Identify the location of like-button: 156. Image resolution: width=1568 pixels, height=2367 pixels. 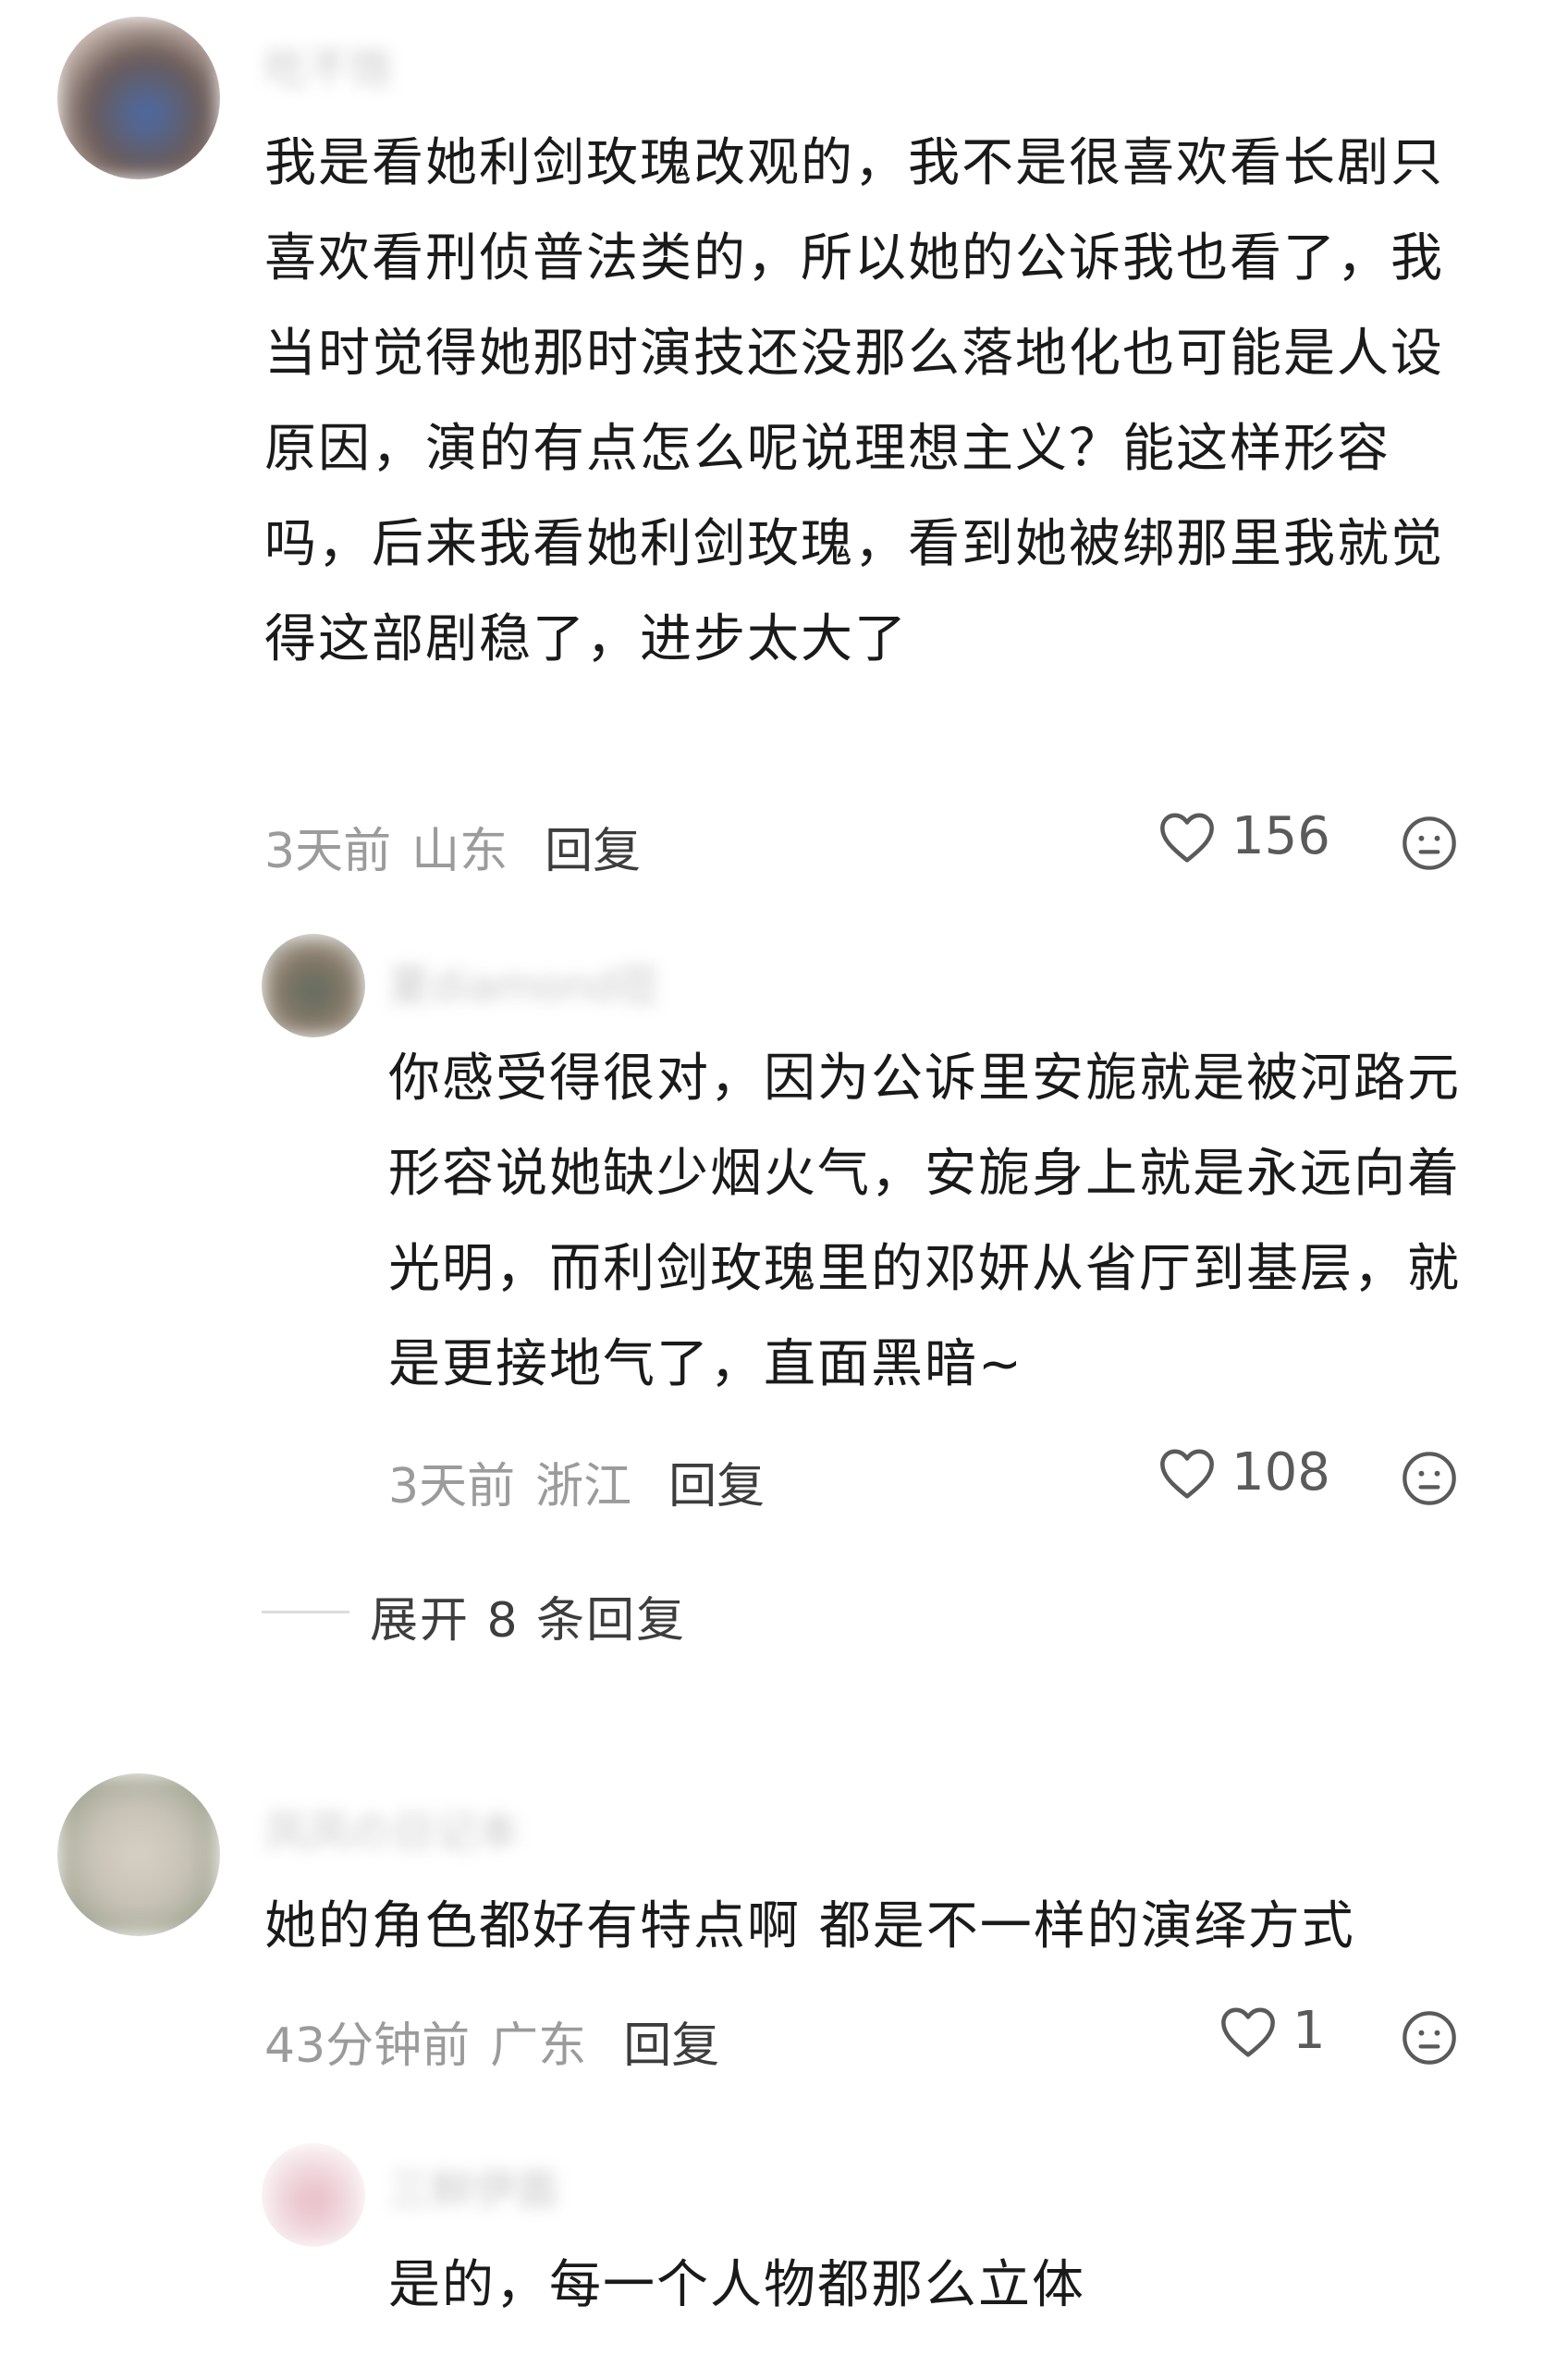
(1244, 836).